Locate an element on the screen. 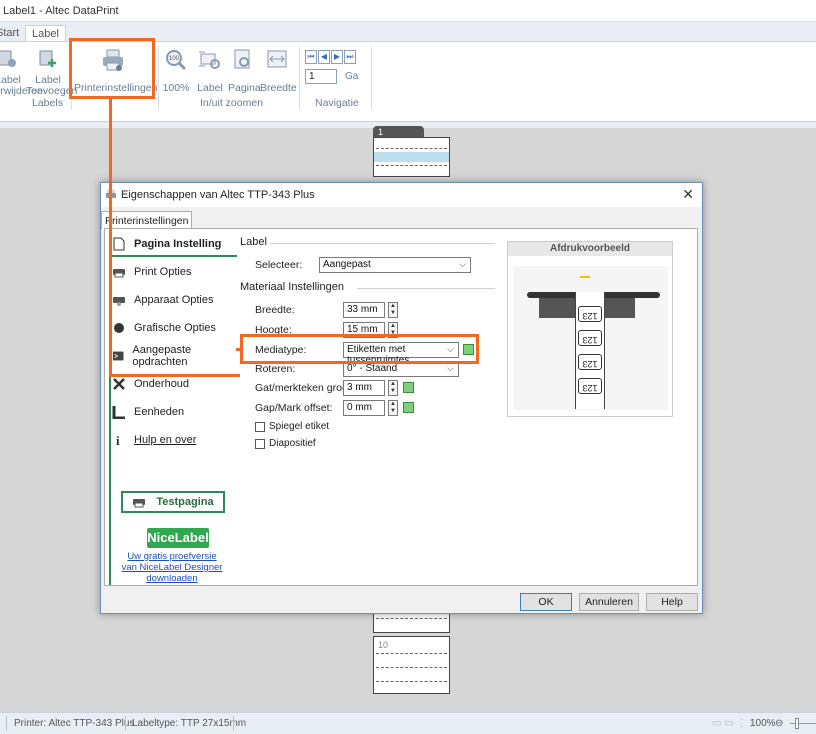 Image resolution: width=816 pixels, height=734 pixels. width-label: Breedte: is located at coordinates (275, 310).